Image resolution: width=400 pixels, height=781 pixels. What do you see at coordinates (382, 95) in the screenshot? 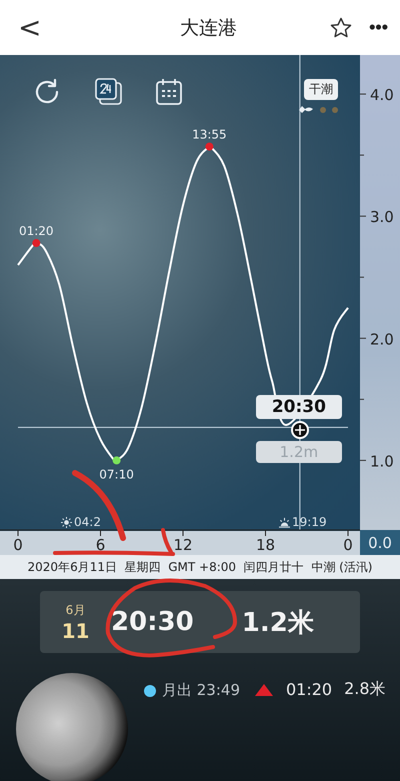
I see `y-axis-label: 4.0` at bounding box center [382, 95].